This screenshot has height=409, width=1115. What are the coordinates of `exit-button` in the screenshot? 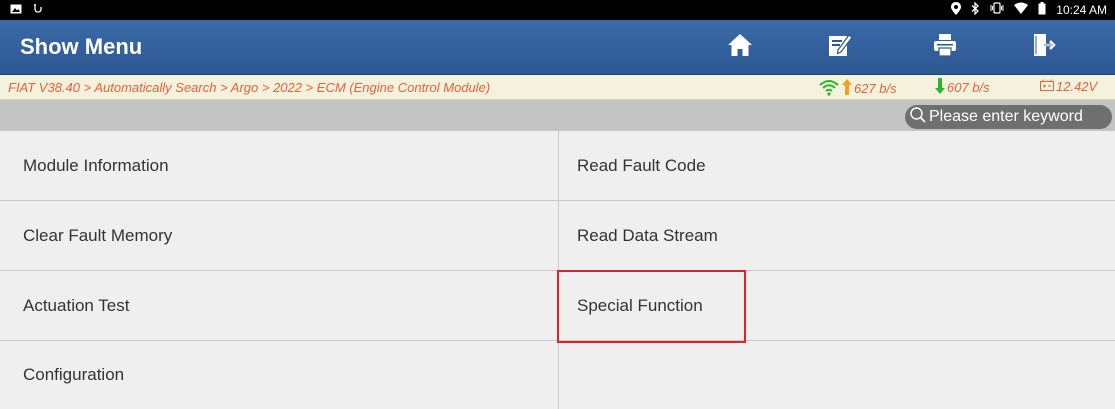 It's located at (1043, 47).